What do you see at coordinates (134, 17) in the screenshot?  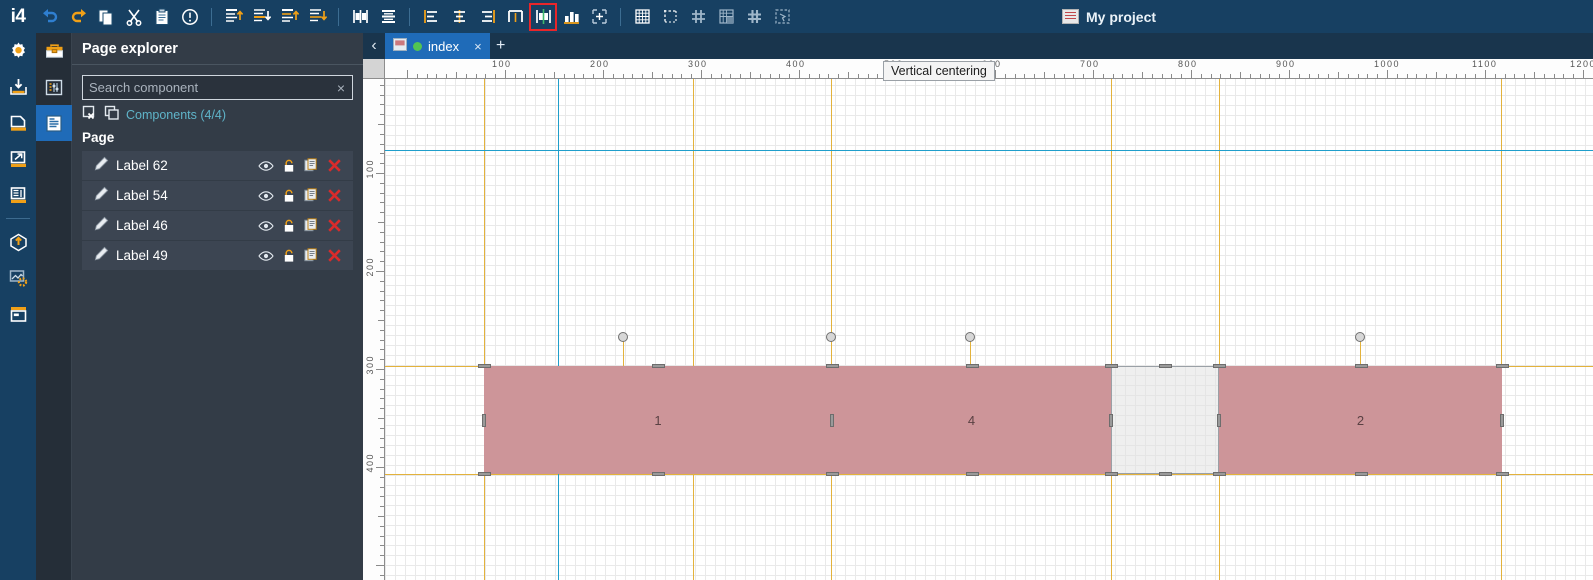 I see `cut-icon` at bounding box center [134, 17].